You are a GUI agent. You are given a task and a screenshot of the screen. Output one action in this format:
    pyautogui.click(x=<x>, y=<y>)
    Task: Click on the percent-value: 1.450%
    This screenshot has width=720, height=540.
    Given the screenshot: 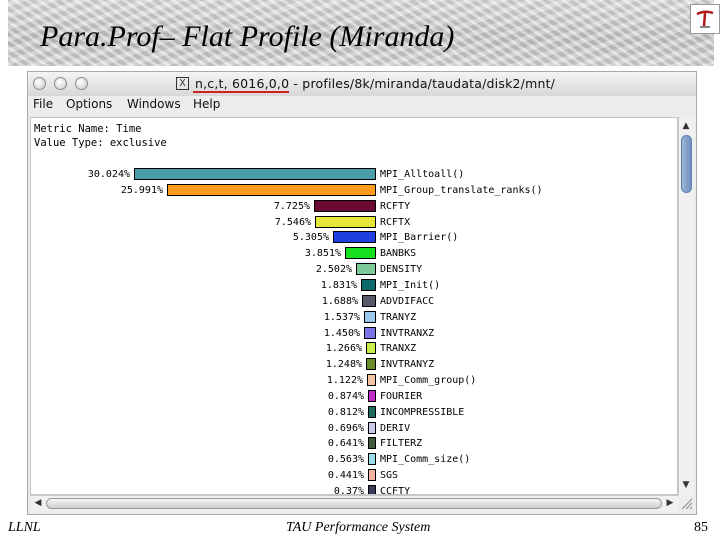 What is the action you would take?
    pyautogui.click(x=341, y=333)
    